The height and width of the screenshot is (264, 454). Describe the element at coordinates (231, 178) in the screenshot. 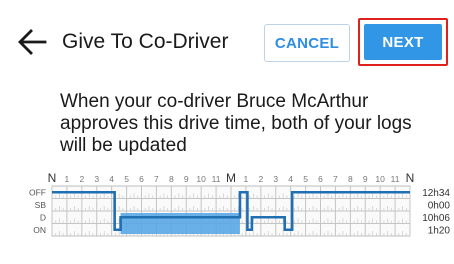

I see `hour-label: M` at that location.